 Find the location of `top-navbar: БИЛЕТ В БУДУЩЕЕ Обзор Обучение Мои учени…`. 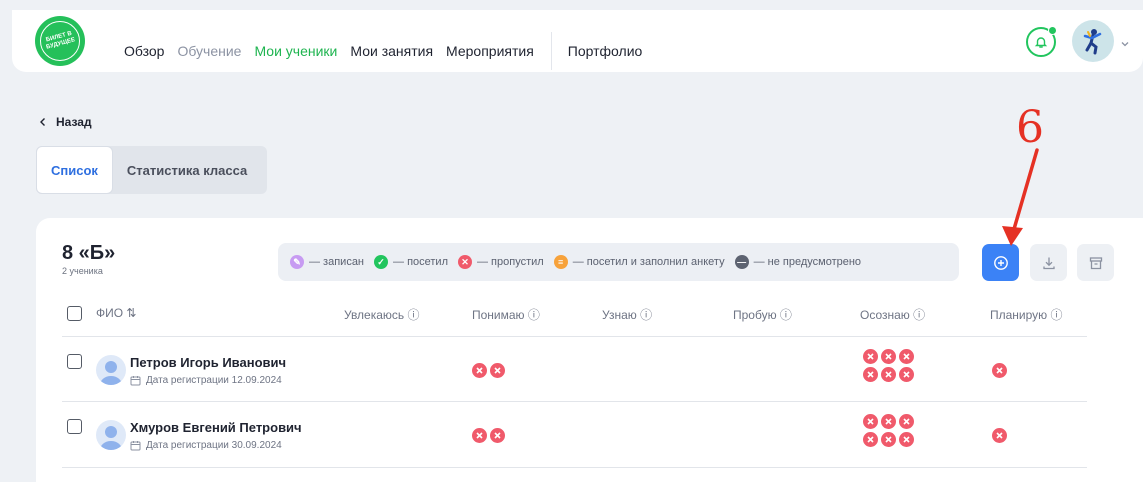

top-navbar: БИЛЕТ В БУДУЩЕЕ Обзор Обучение Мои учени… is located at coordinates (577, 41).